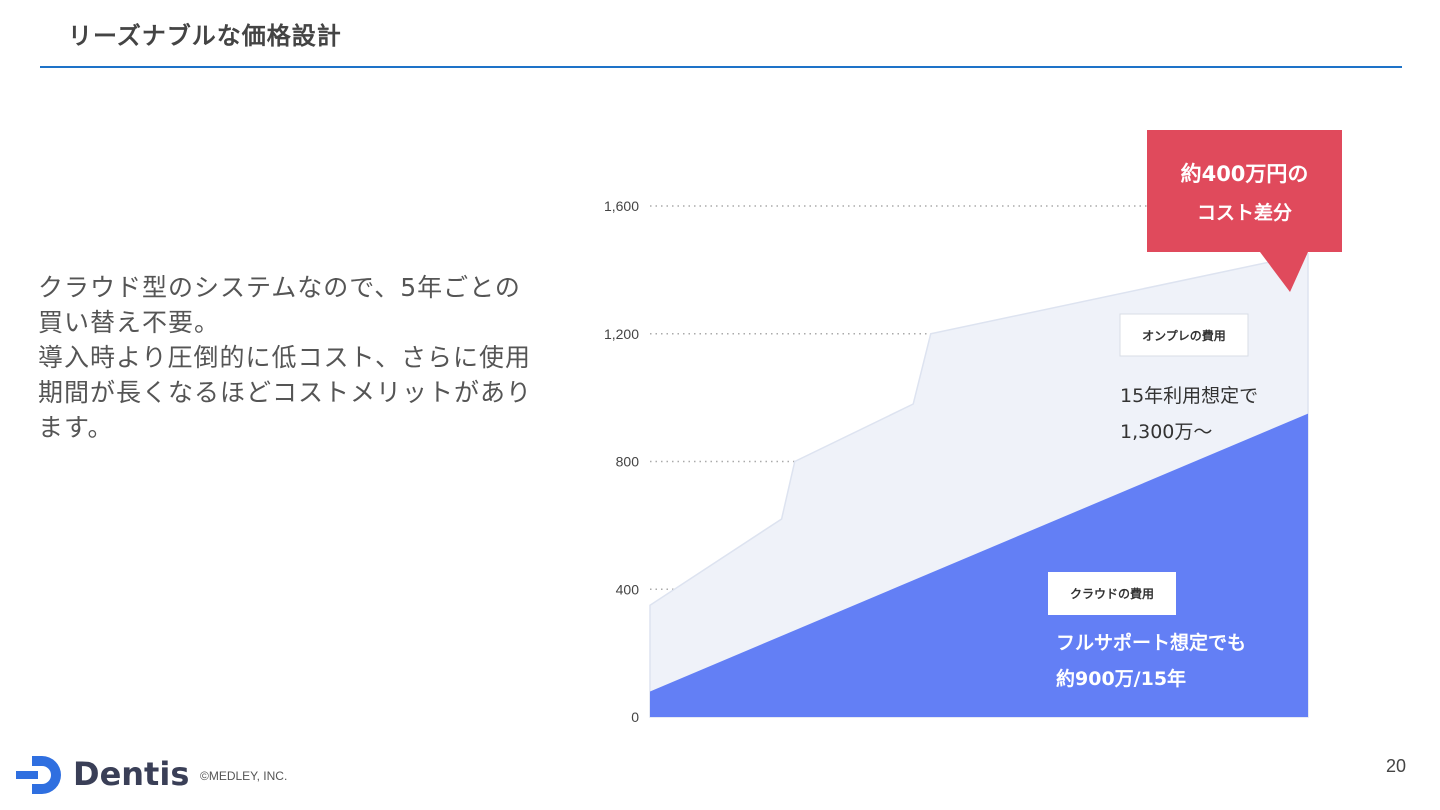 The width and height of the screenshot is (1440, 810). What do you see at coordinates (131, 774) in the screenshot?
I see `brand-name: Dentis` at bounding box center [131, 774].